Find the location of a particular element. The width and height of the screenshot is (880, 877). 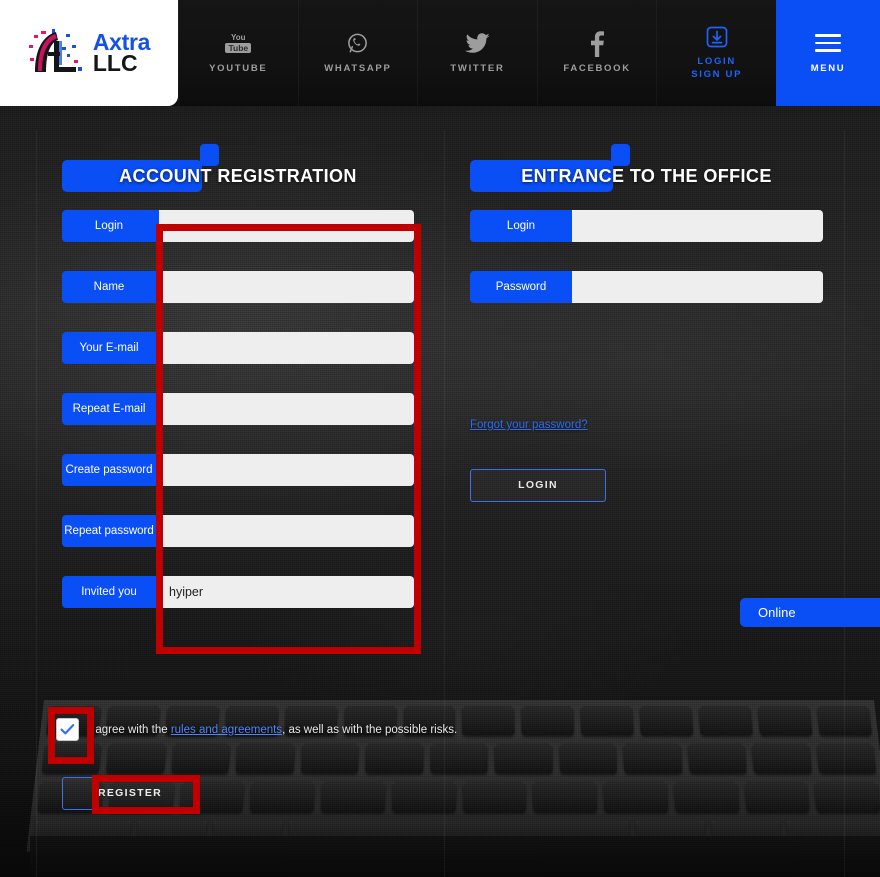

brand-logo: Axtra LLC is located at coordinates (89, 53).